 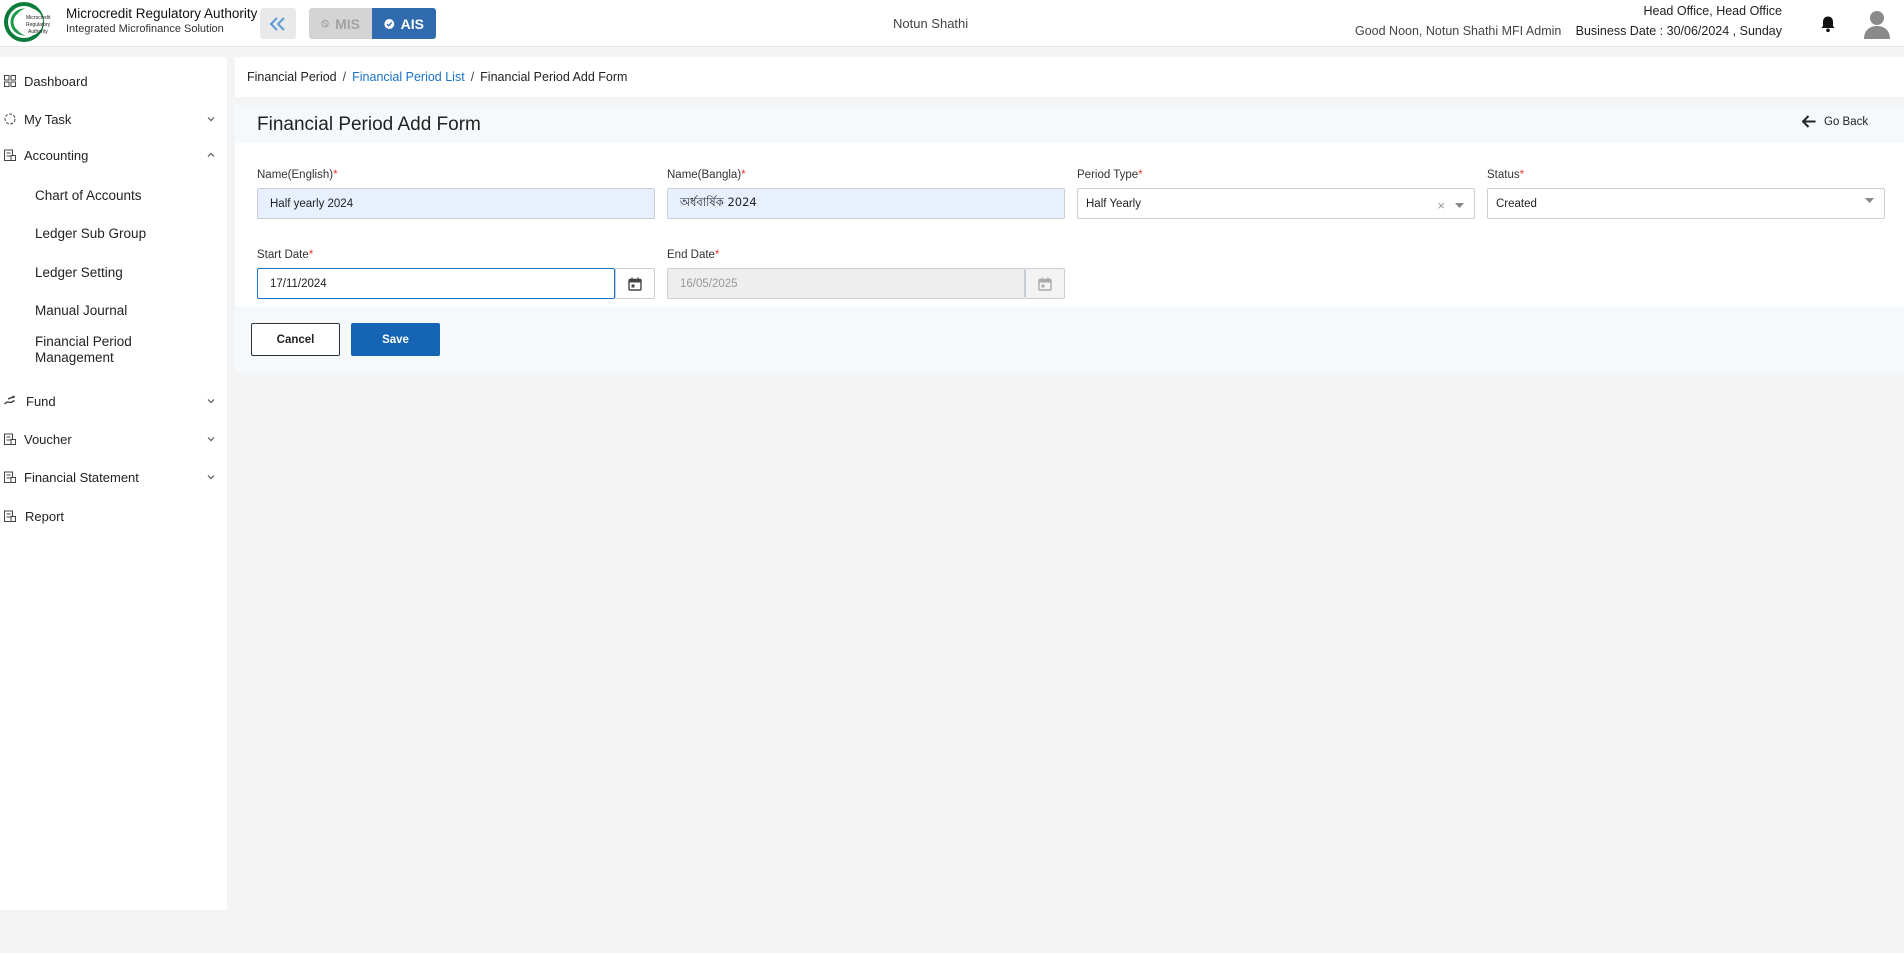 What do you see at coordinates (10, 81) in the screenshot?
I see `grid-icon` at bounding box center [10, 81].